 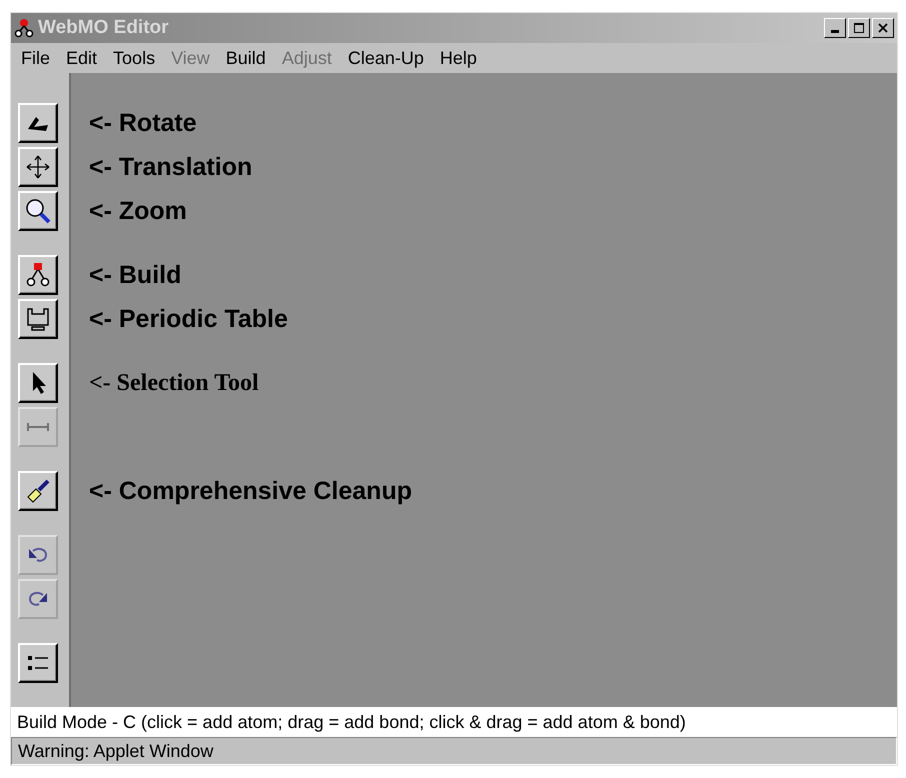 What do you see at coordinates (38, 491) in the screenshot?
I see `cleanup-button` at bounding box center [38, 491].